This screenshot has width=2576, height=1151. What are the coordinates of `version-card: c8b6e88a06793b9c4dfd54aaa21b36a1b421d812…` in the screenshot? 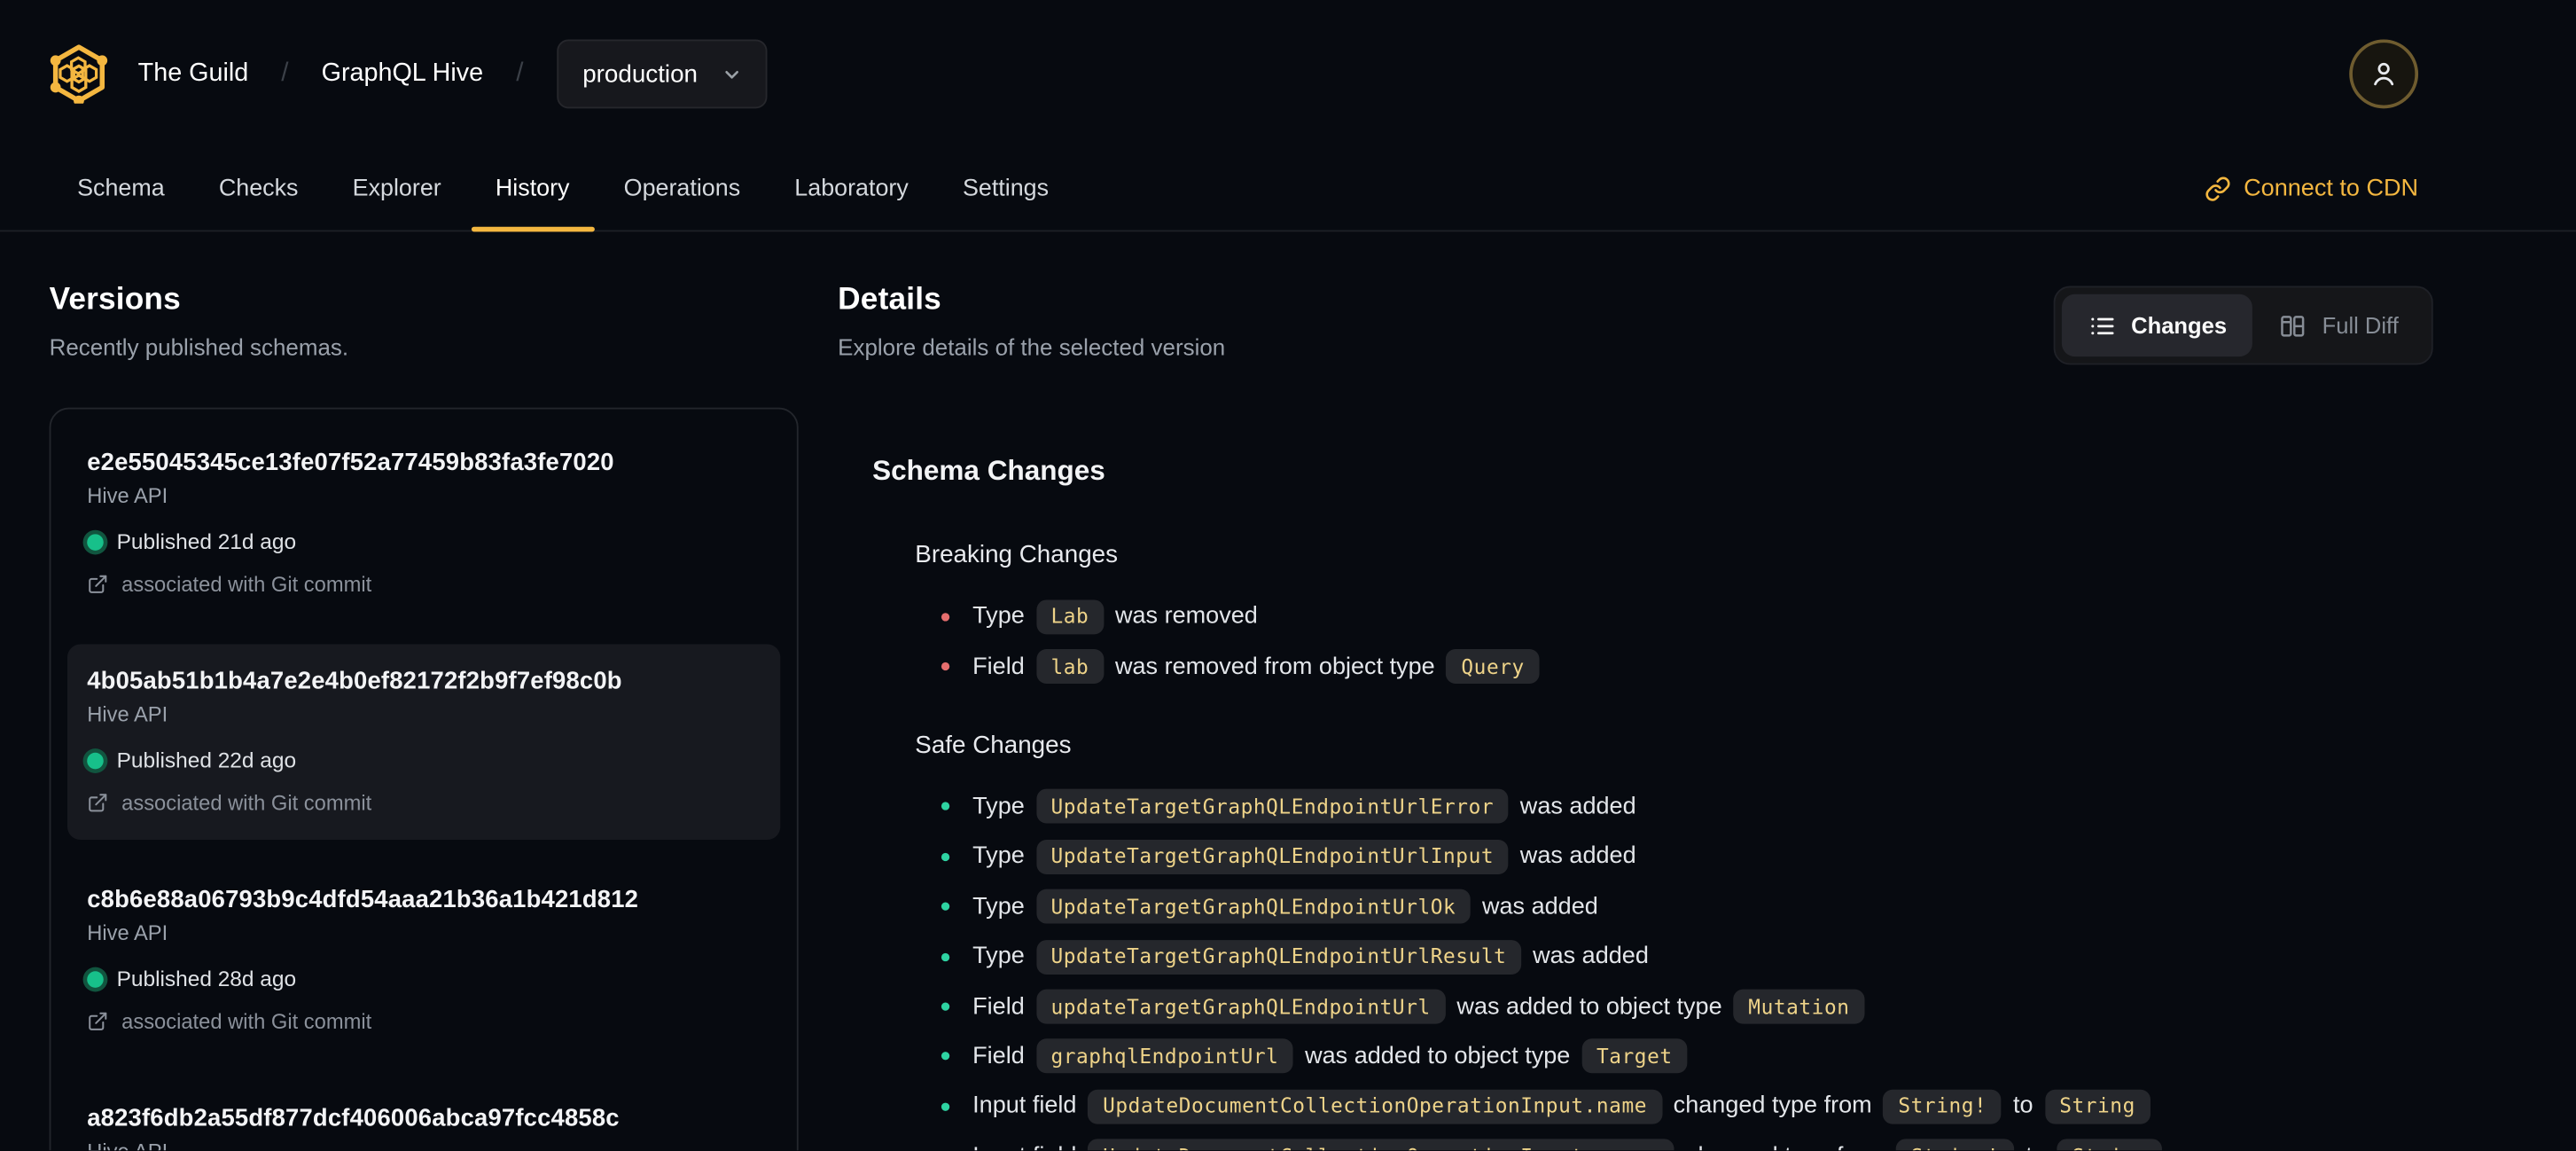 It's located at (423, 961).